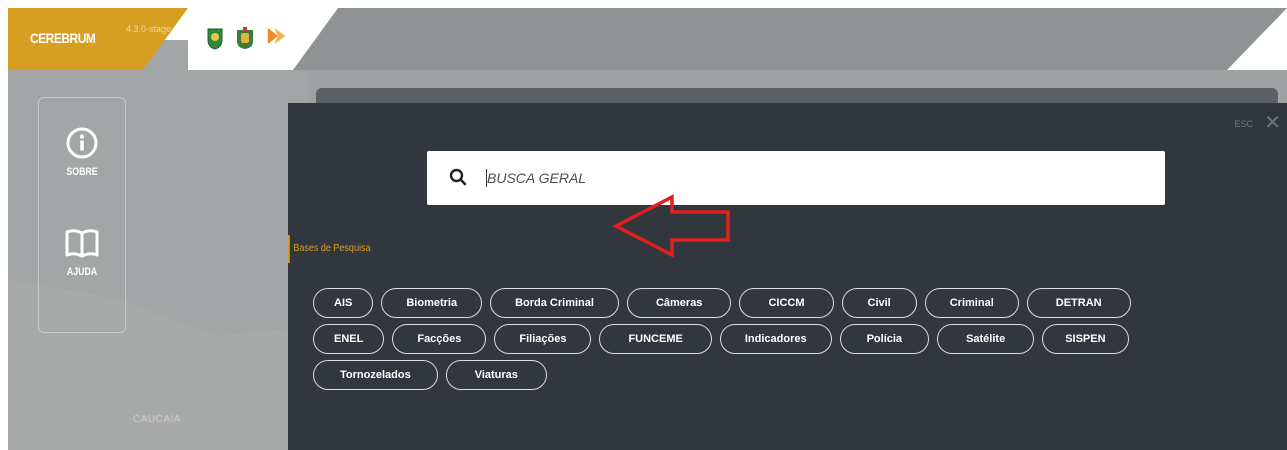 The height and width of the screenshot is (450, 1287). What do you see at coordinates (82, 143) in the screenshot?
I see `info-icon` at bounding box center [82, 143].